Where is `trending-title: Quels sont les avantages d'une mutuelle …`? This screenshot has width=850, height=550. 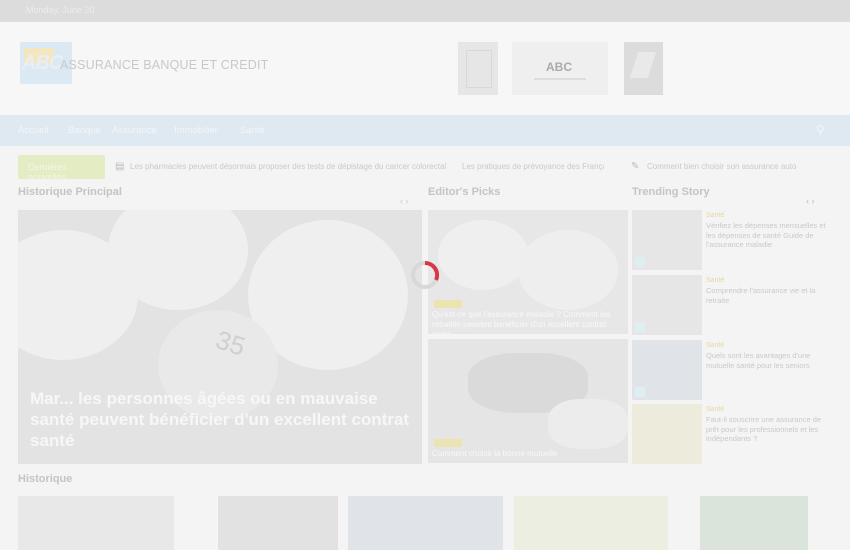 trending-title: Quels sont les avantages d'une mutuelle … is located at coordinates (768, 360).